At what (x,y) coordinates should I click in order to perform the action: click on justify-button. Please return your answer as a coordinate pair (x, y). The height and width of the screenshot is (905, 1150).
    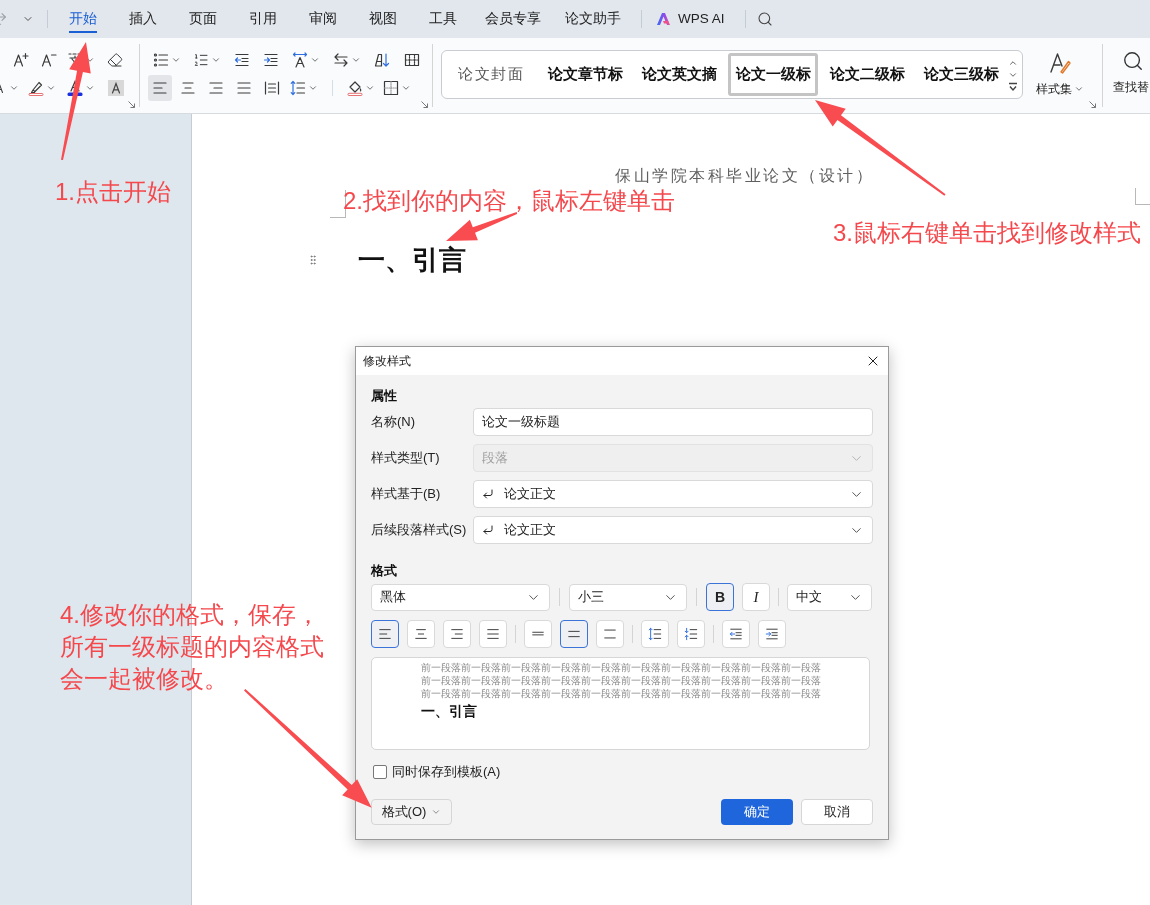
    Looking at the image, I should click on (493, 634).